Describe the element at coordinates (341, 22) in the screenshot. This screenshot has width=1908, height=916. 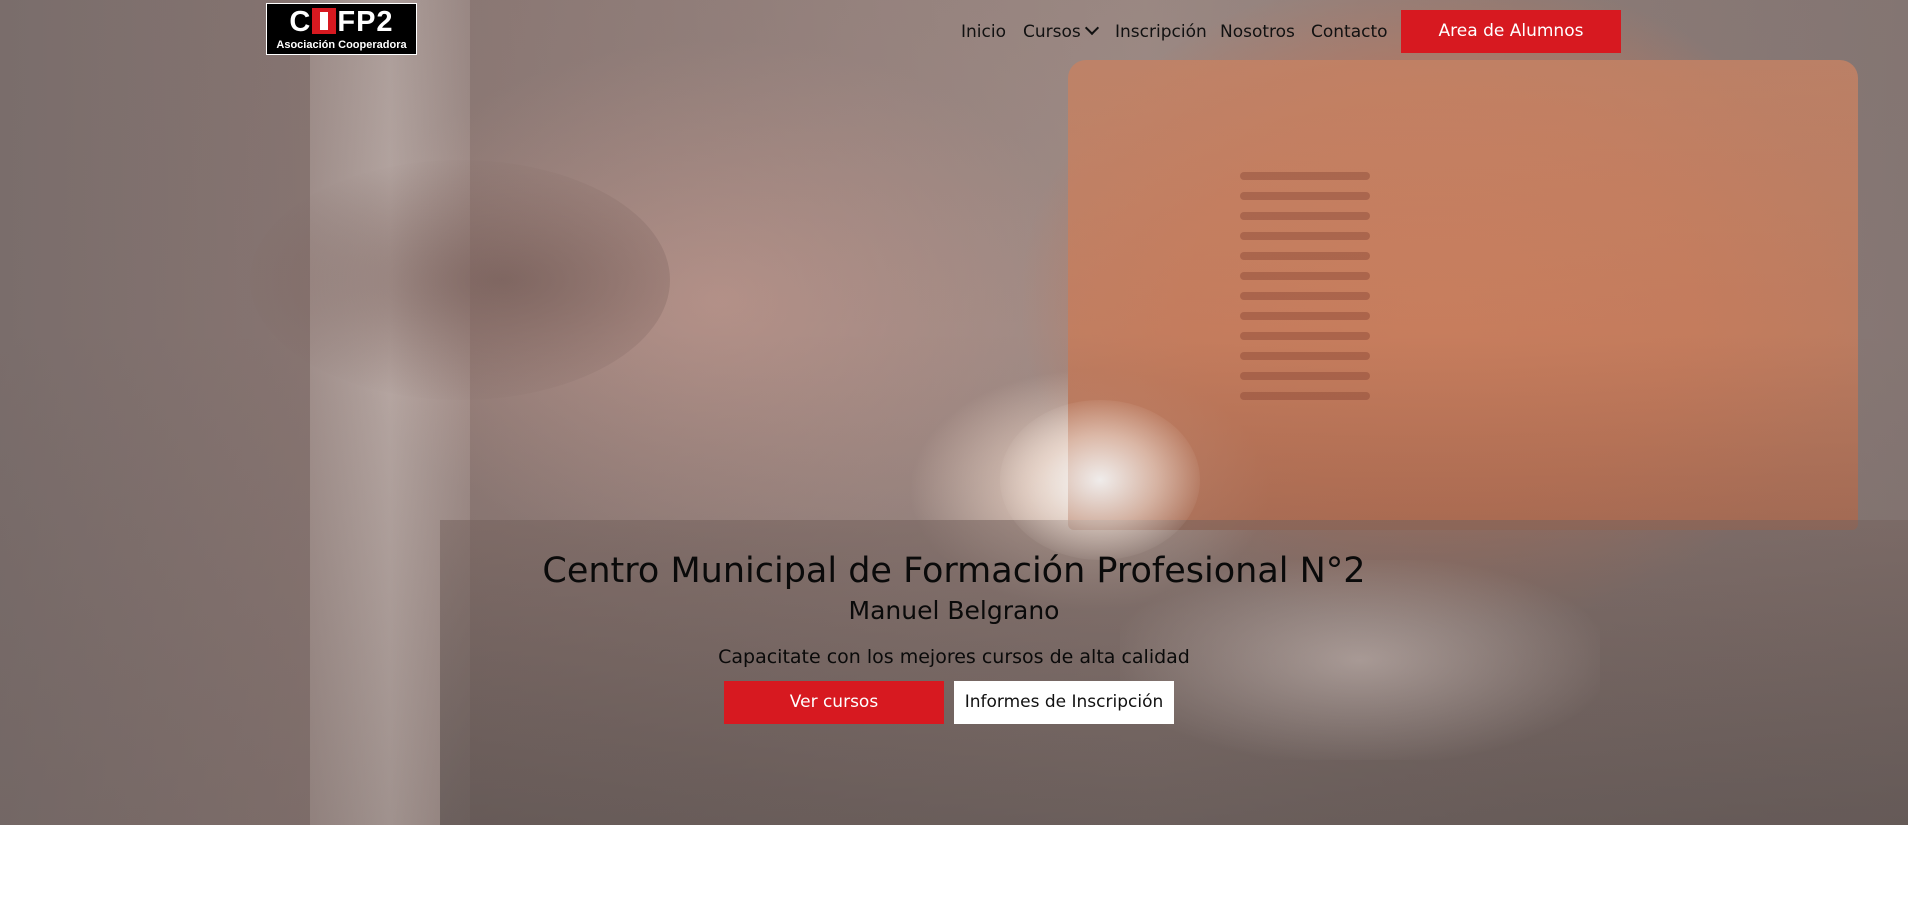
I see `logo-wordmark: C FP2` at that location.